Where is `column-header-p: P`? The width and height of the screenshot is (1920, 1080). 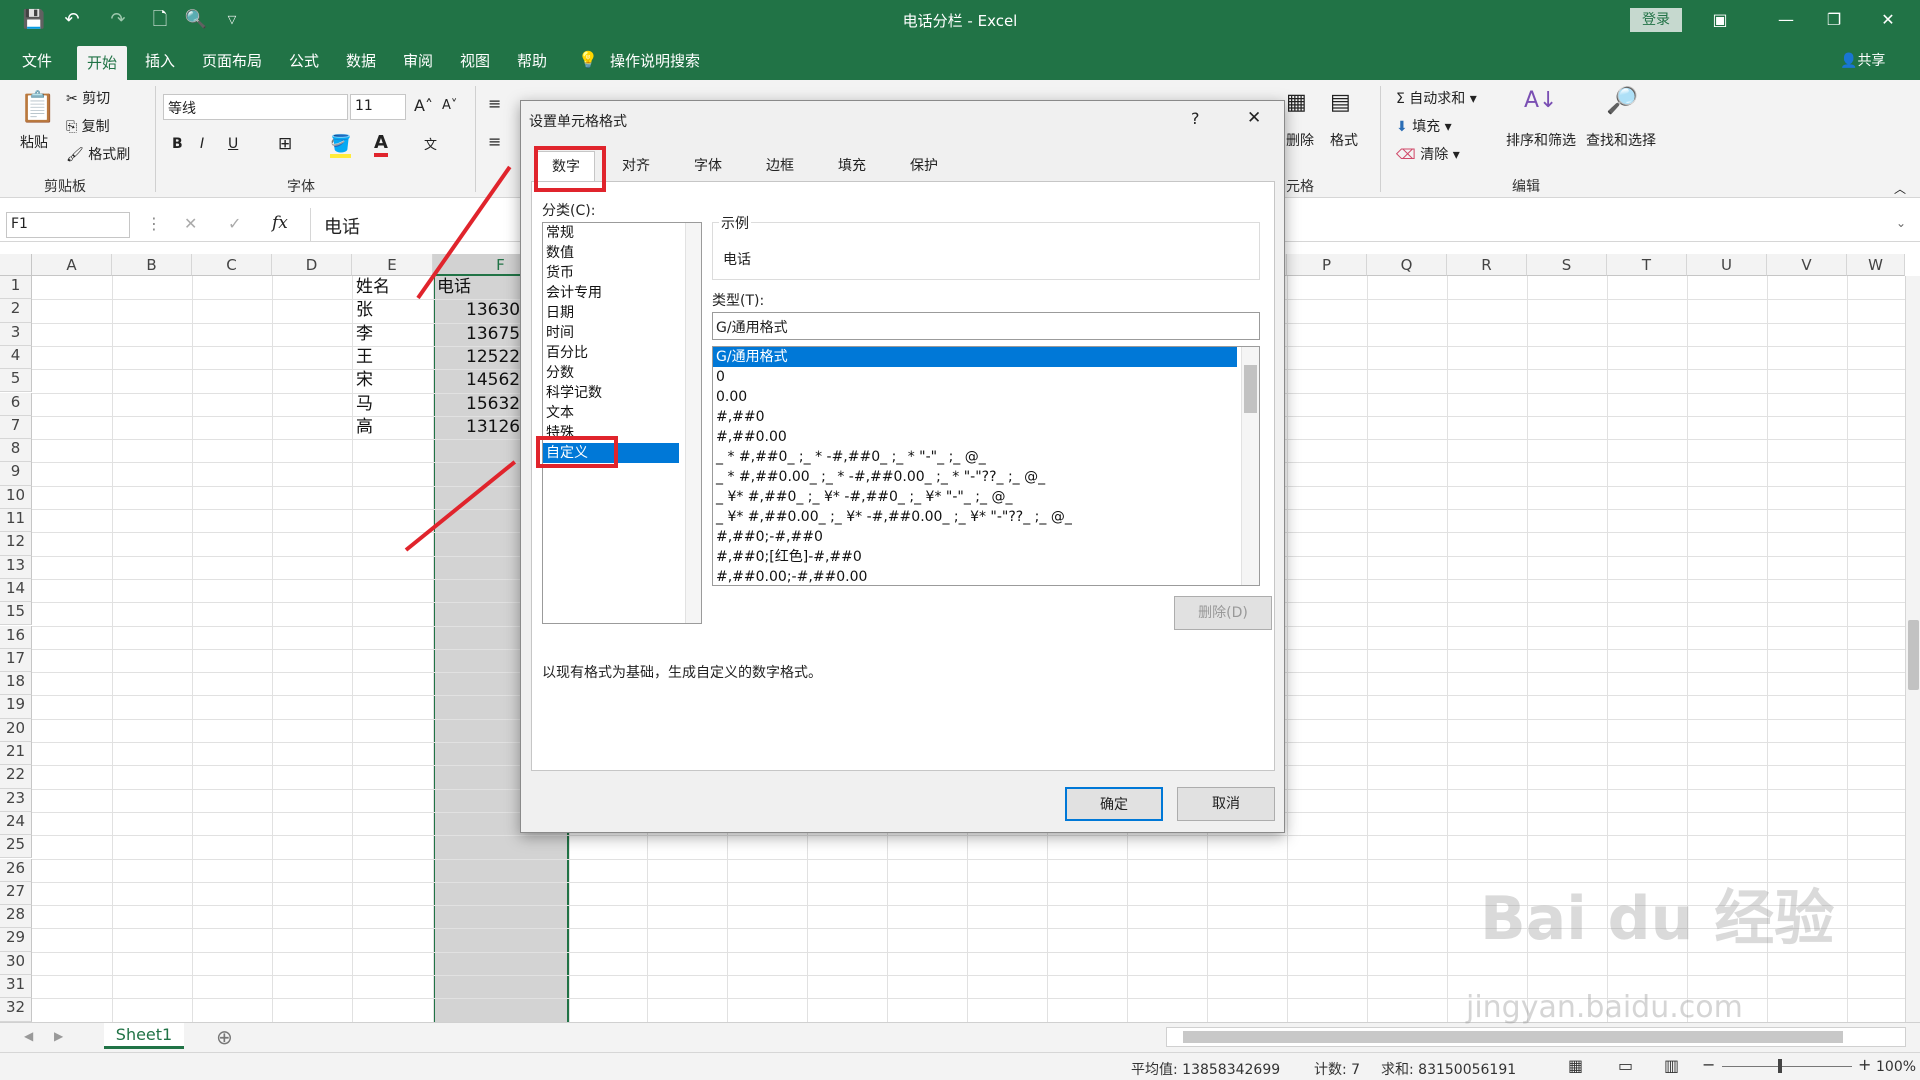
column-header-p: P is located at coordinates (1327, 265).